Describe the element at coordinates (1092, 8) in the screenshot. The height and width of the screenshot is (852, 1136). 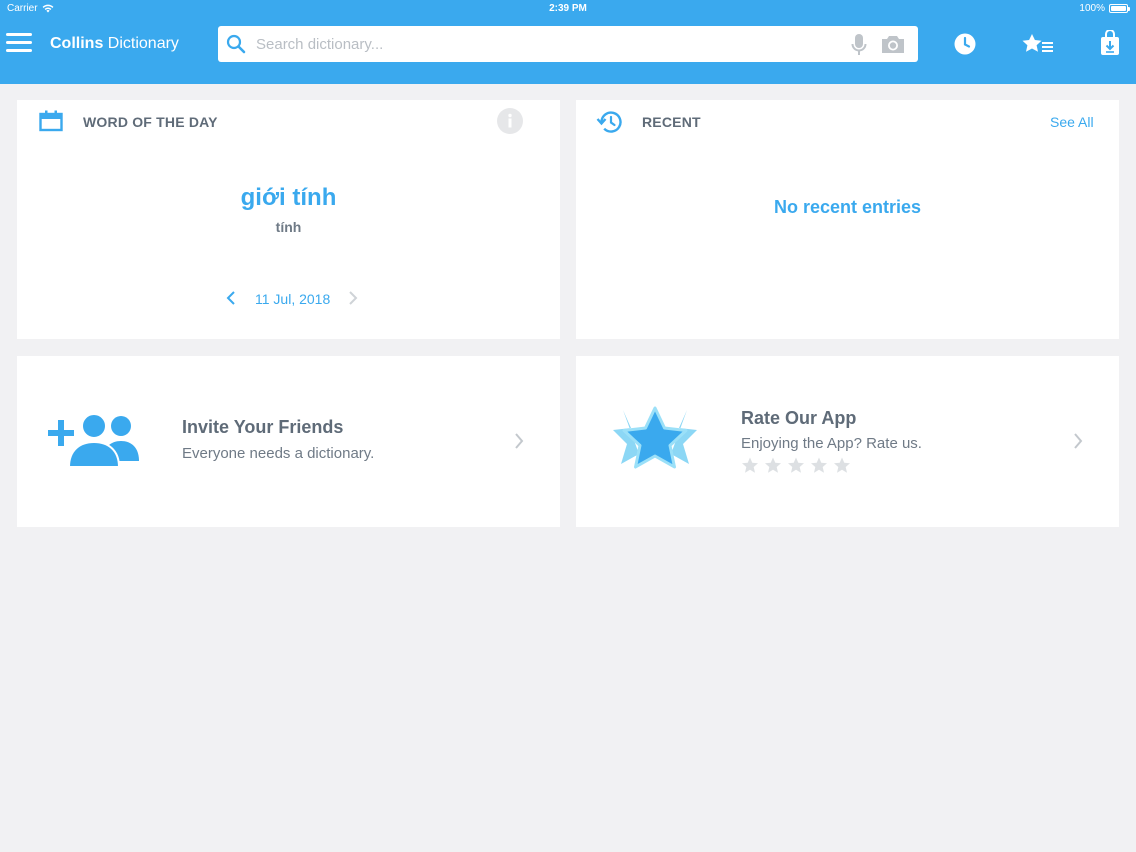
I see `battery-percent: 100%` at that location.